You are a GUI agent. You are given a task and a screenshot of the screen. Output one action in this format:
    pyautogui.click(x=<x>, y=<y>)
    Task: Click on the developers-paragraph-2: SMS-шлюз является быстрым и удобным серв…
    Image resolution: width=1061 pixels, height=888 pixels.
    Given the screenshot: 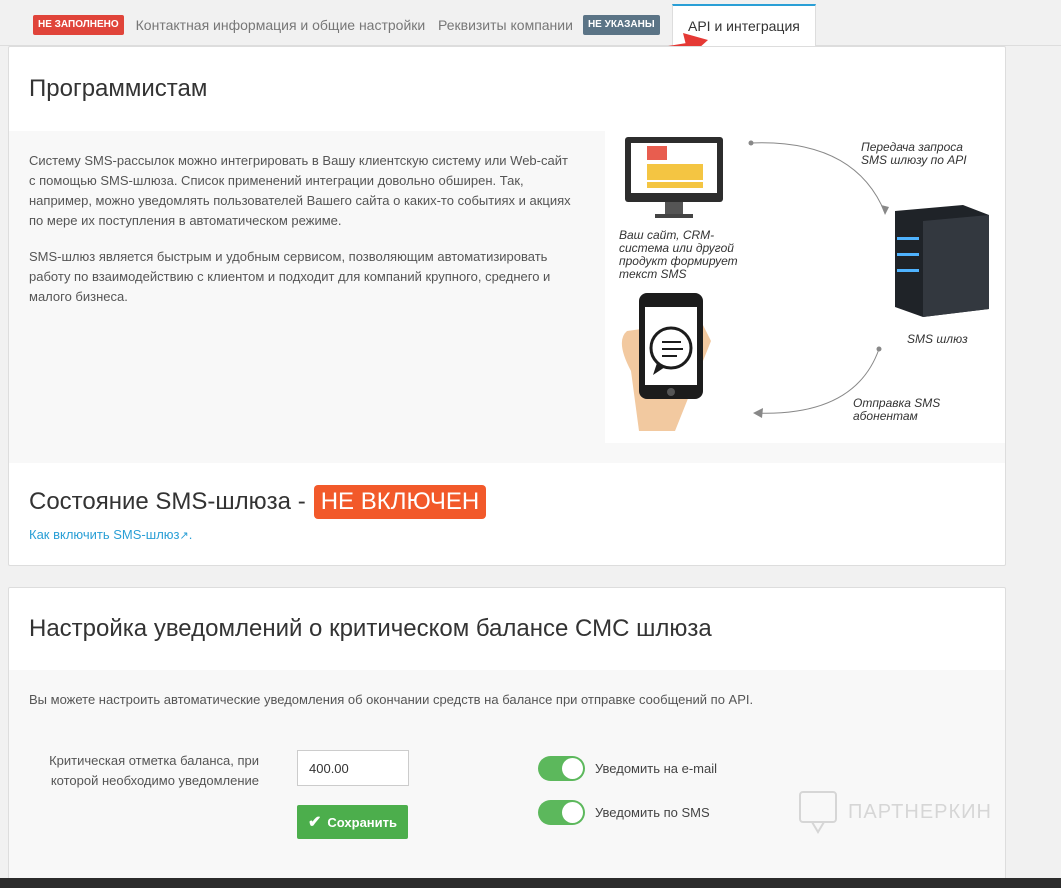 What is the action you would take?
    pyautogui.click(x=290, y=276)
    